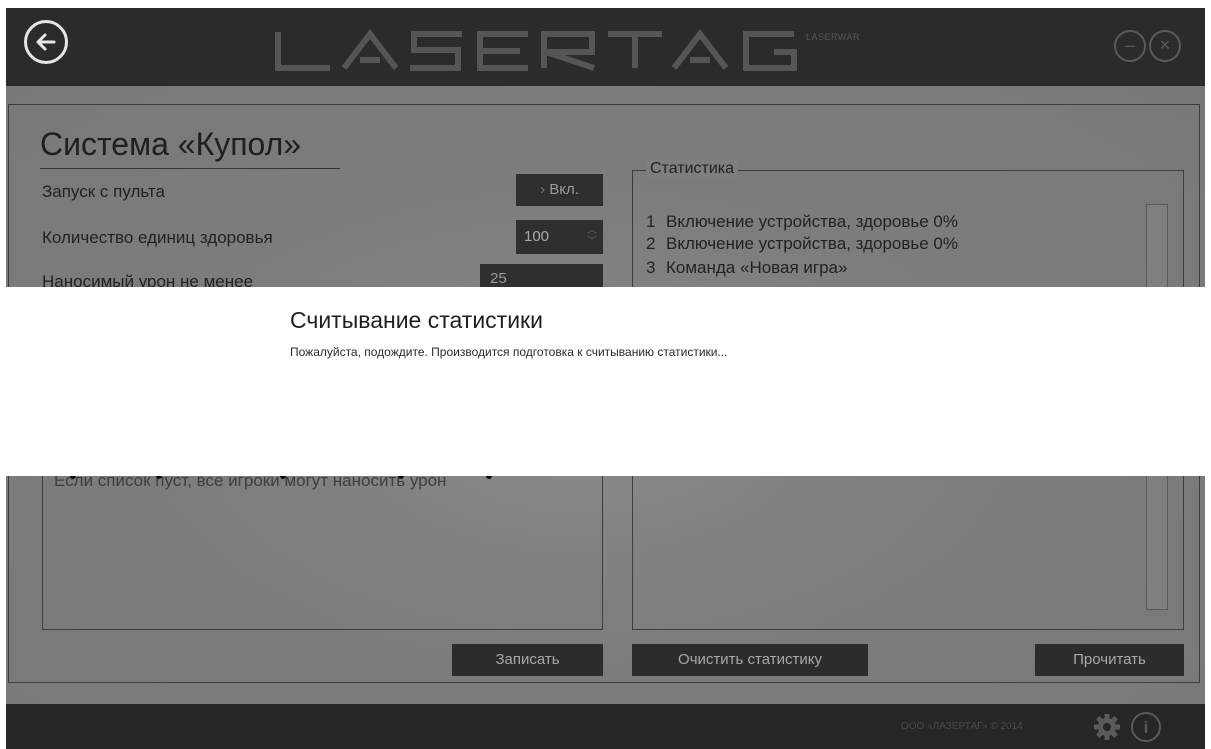  What do you see at coordinates (651, 221) in the screenshot?
I see `stat-entry-number: 1` at bounding box center [651, 221].